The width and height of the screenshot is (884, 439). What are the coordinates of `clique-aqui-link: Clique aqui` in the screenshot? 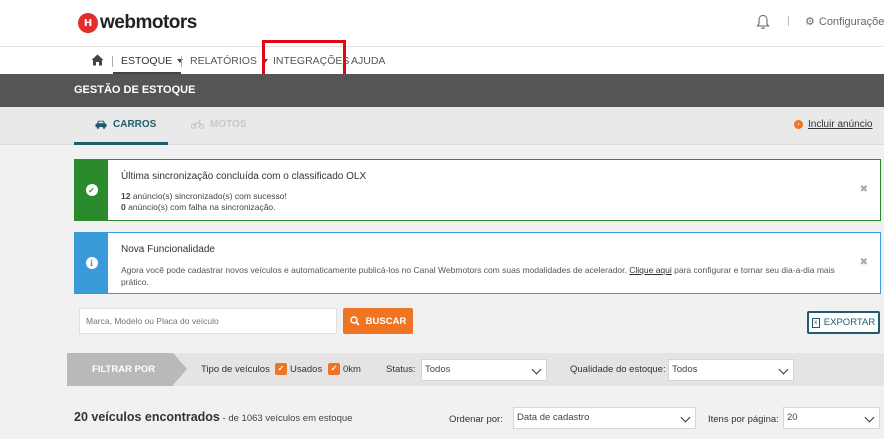 It's located at (650, 270).